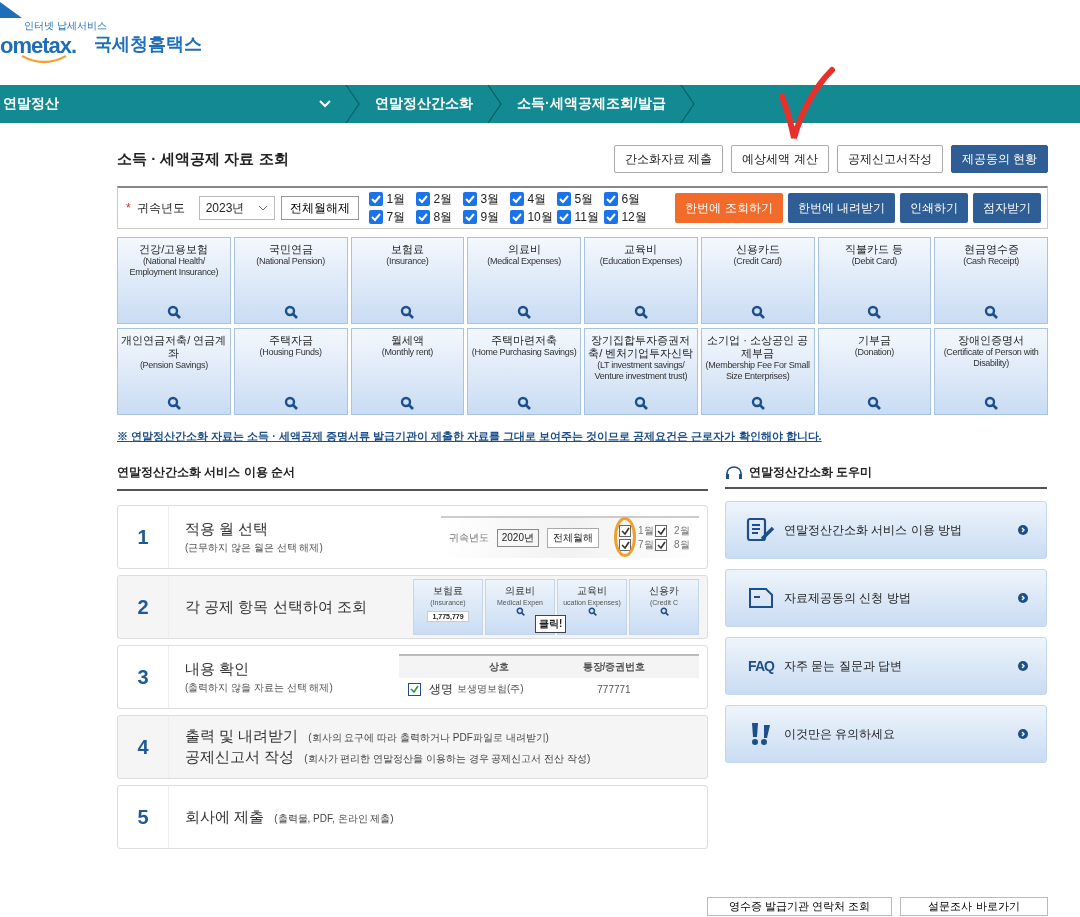 Image resolution: width=1080 pixels, height=917 pixels. Describe the element at coordinates (614, 689) in the screenshot. I see `preview-cell-text: 777771` at that location.